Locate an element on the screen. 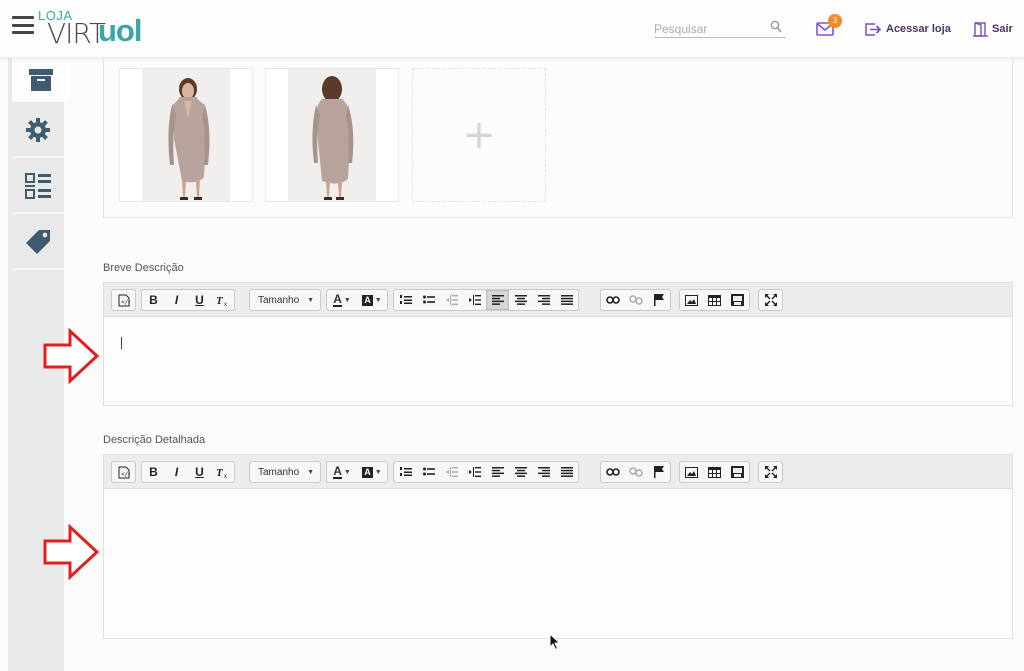 The height and width of the screenshot is (671, 1024). external-link-icon is located at coordinates (873, 29).